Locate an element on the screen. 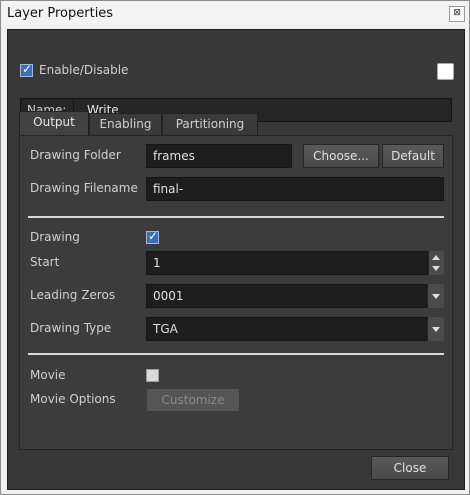 The image size is (470, 495). enable-checkbox is located at coordinates (26, 69).